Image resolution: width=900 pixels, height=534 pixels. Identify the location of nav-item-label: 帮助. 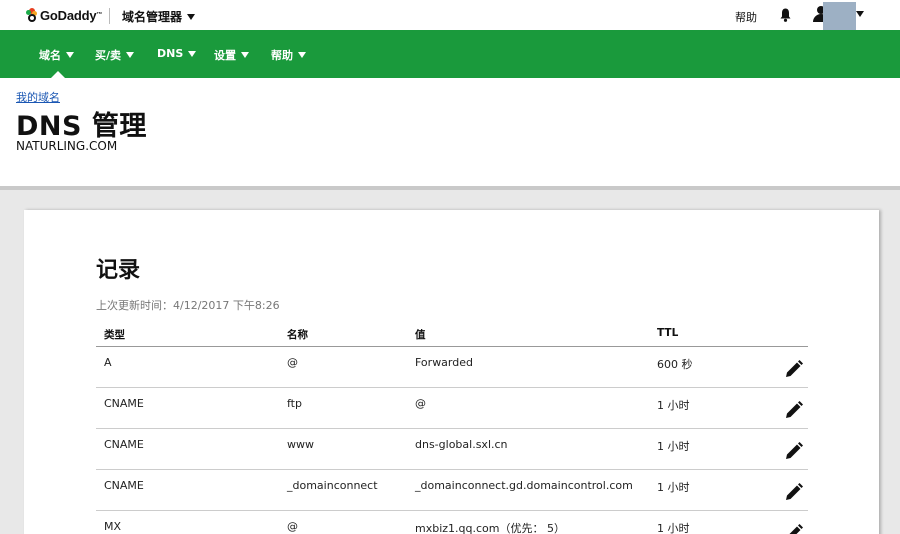
(282, 55).